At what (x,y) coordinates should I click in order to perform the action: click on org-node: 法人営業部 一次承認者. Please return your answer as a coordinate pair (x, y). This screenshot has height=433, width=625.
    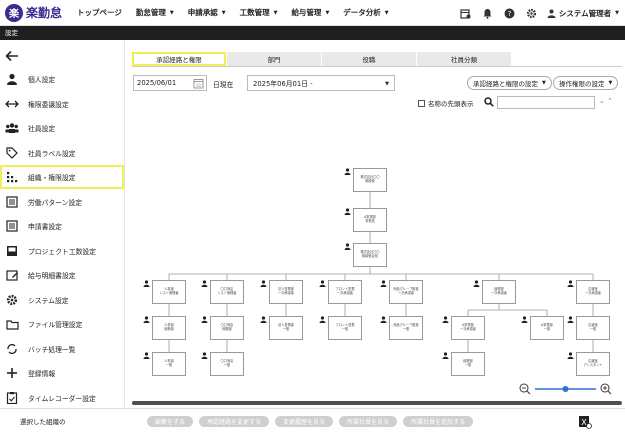
    Looking at the image, I should click on (286, 292).